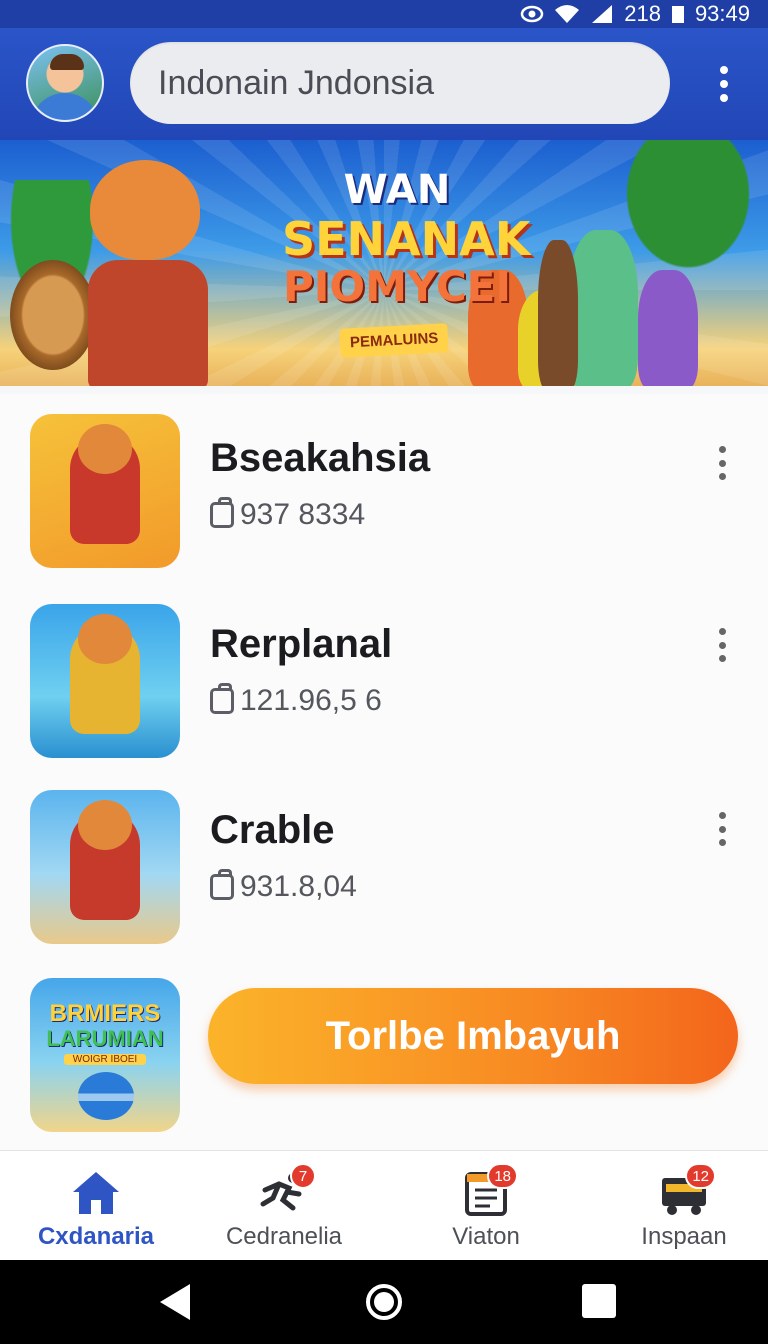 The height and width of the screenshot is (1344, 768). Describe the element at coordinates (473, 1036) in the screenshot. I see `cta-button: Torlbe Imbayuh` at that location.